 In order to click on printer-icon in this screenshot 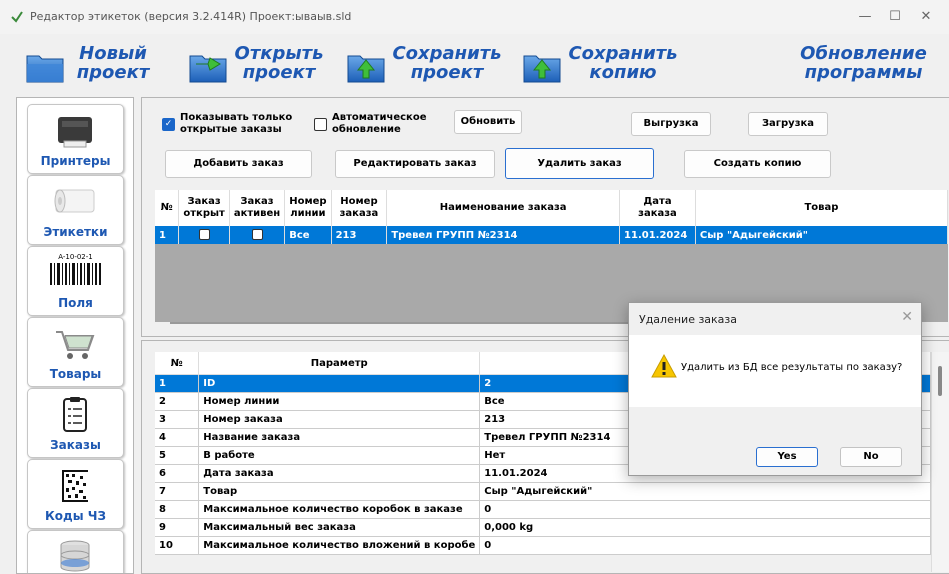, I will do `click(75, 132)`.